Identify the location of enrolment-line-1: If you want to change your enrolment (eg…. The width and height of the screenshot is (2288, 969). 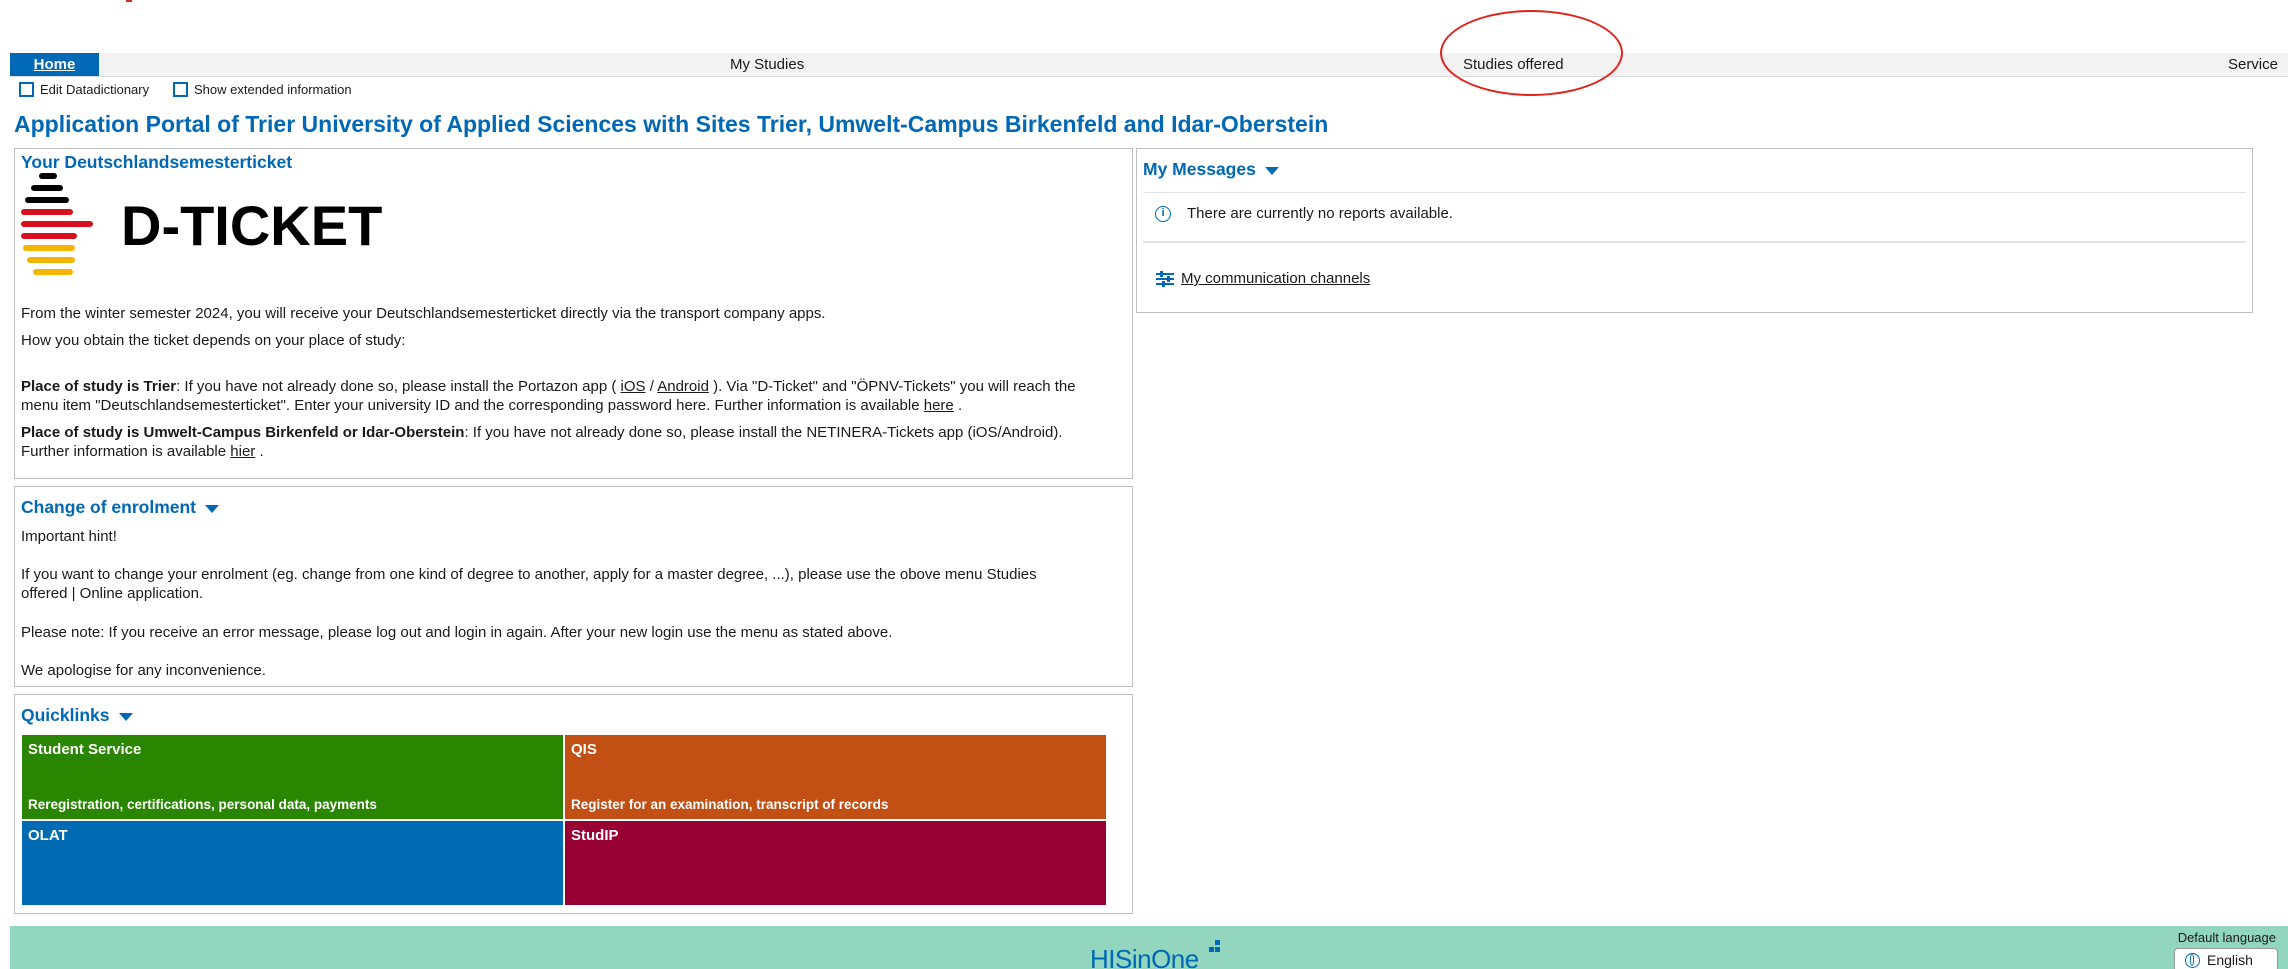
(529, 574).